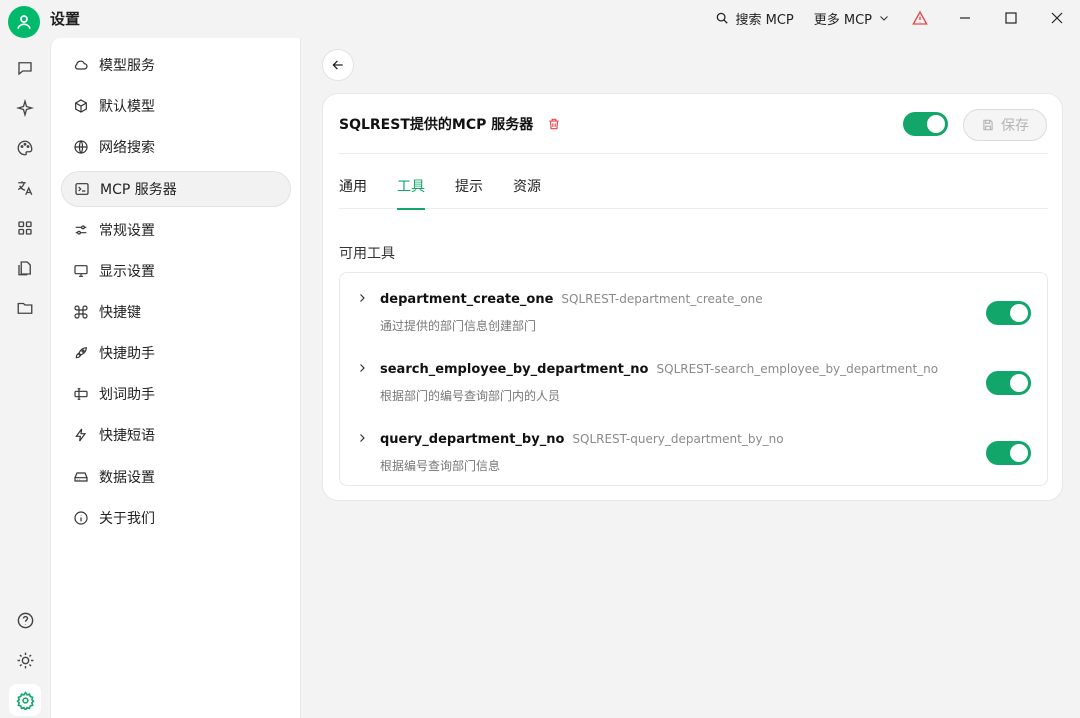 This screenshot has width=1080, height=718. I want to click on globe-icon, so click(81, 147).